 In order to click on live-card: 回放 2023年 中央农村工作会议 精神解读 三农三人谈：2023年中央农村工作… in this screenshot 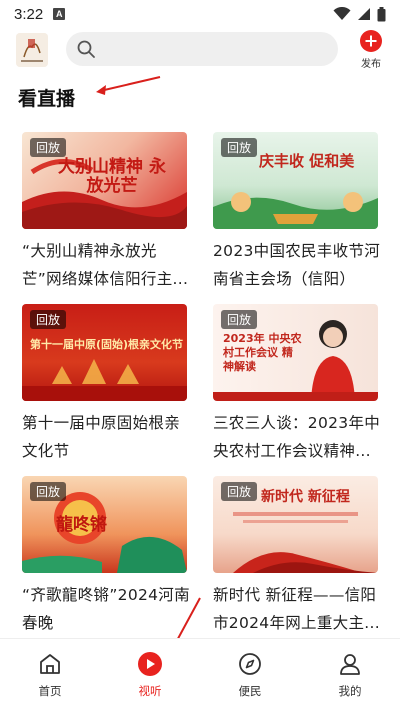, I will do `click(297, 384)`.